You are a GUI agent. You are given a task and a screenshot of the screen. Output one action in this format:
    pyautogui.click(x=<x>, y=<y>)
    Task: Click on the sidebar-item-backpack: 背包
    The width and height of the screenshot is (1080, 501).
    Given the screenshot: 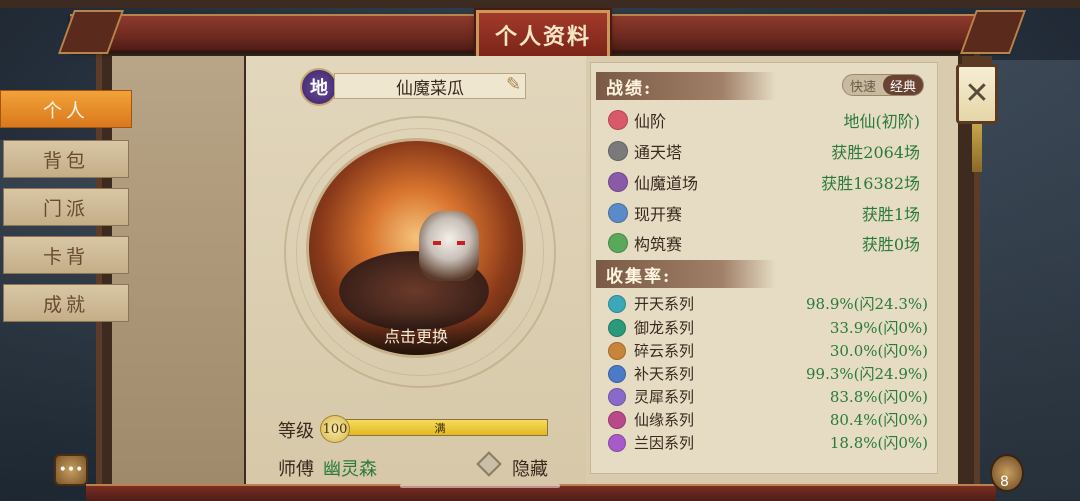 What is the action you would take?
    pyautogui.click(x=66, y=159)
    